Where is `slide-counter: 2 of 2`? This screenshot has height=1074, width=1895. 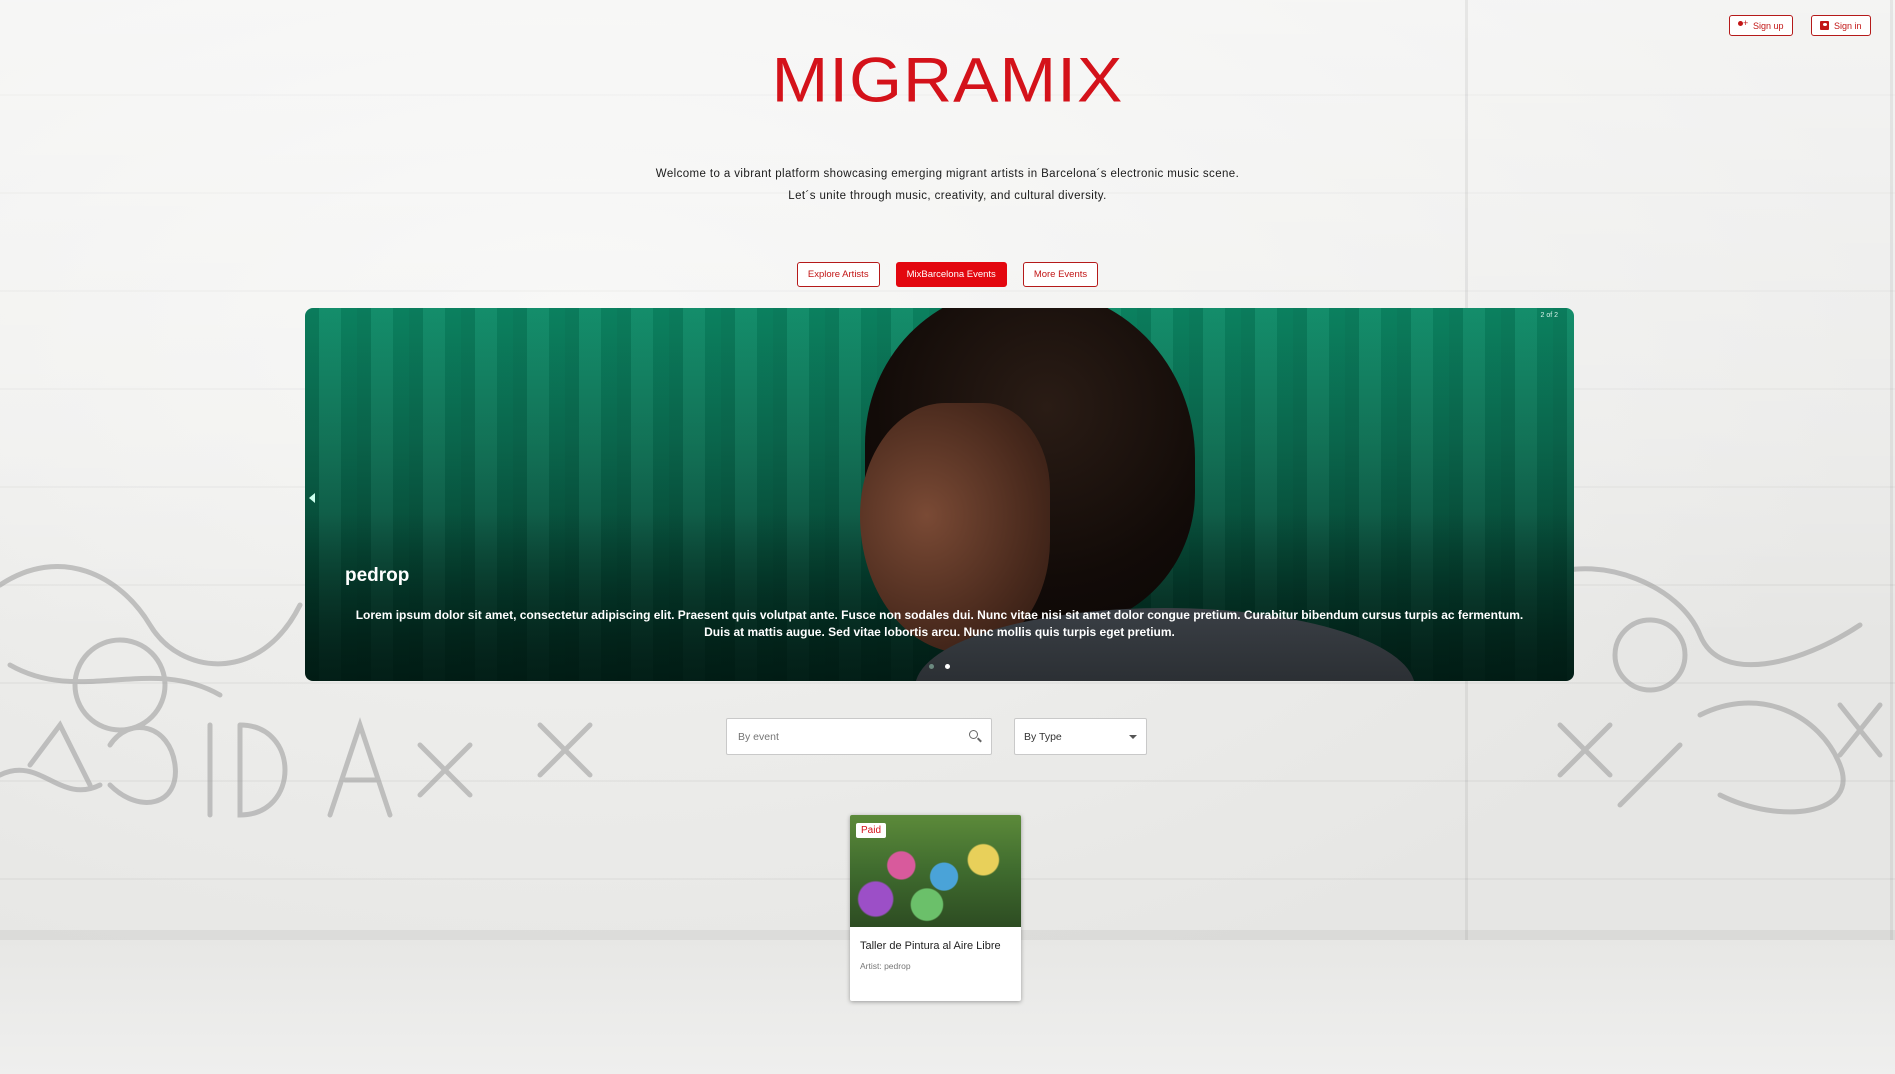 slide-counter: 2 of 2 is located at coordinates (1549, 315).